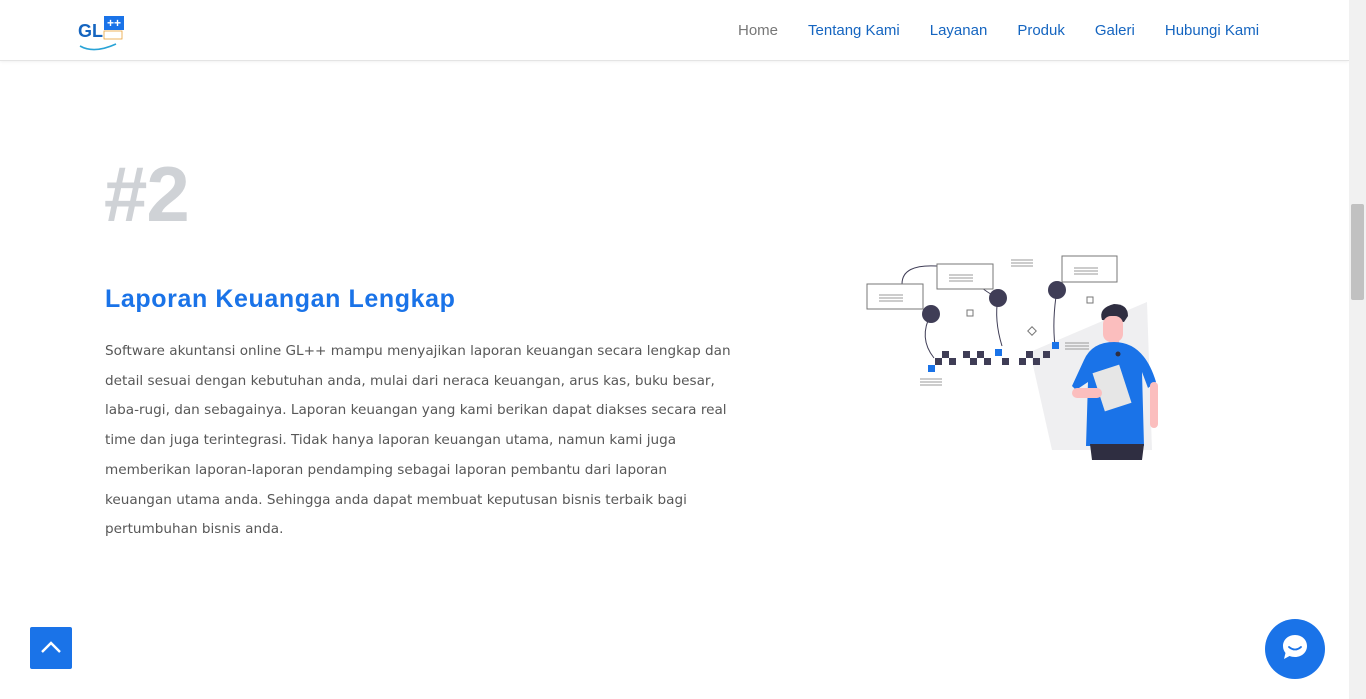 This screenshot has height=699, width=1366. I want to click on section-number: #2, so click(147, 194).